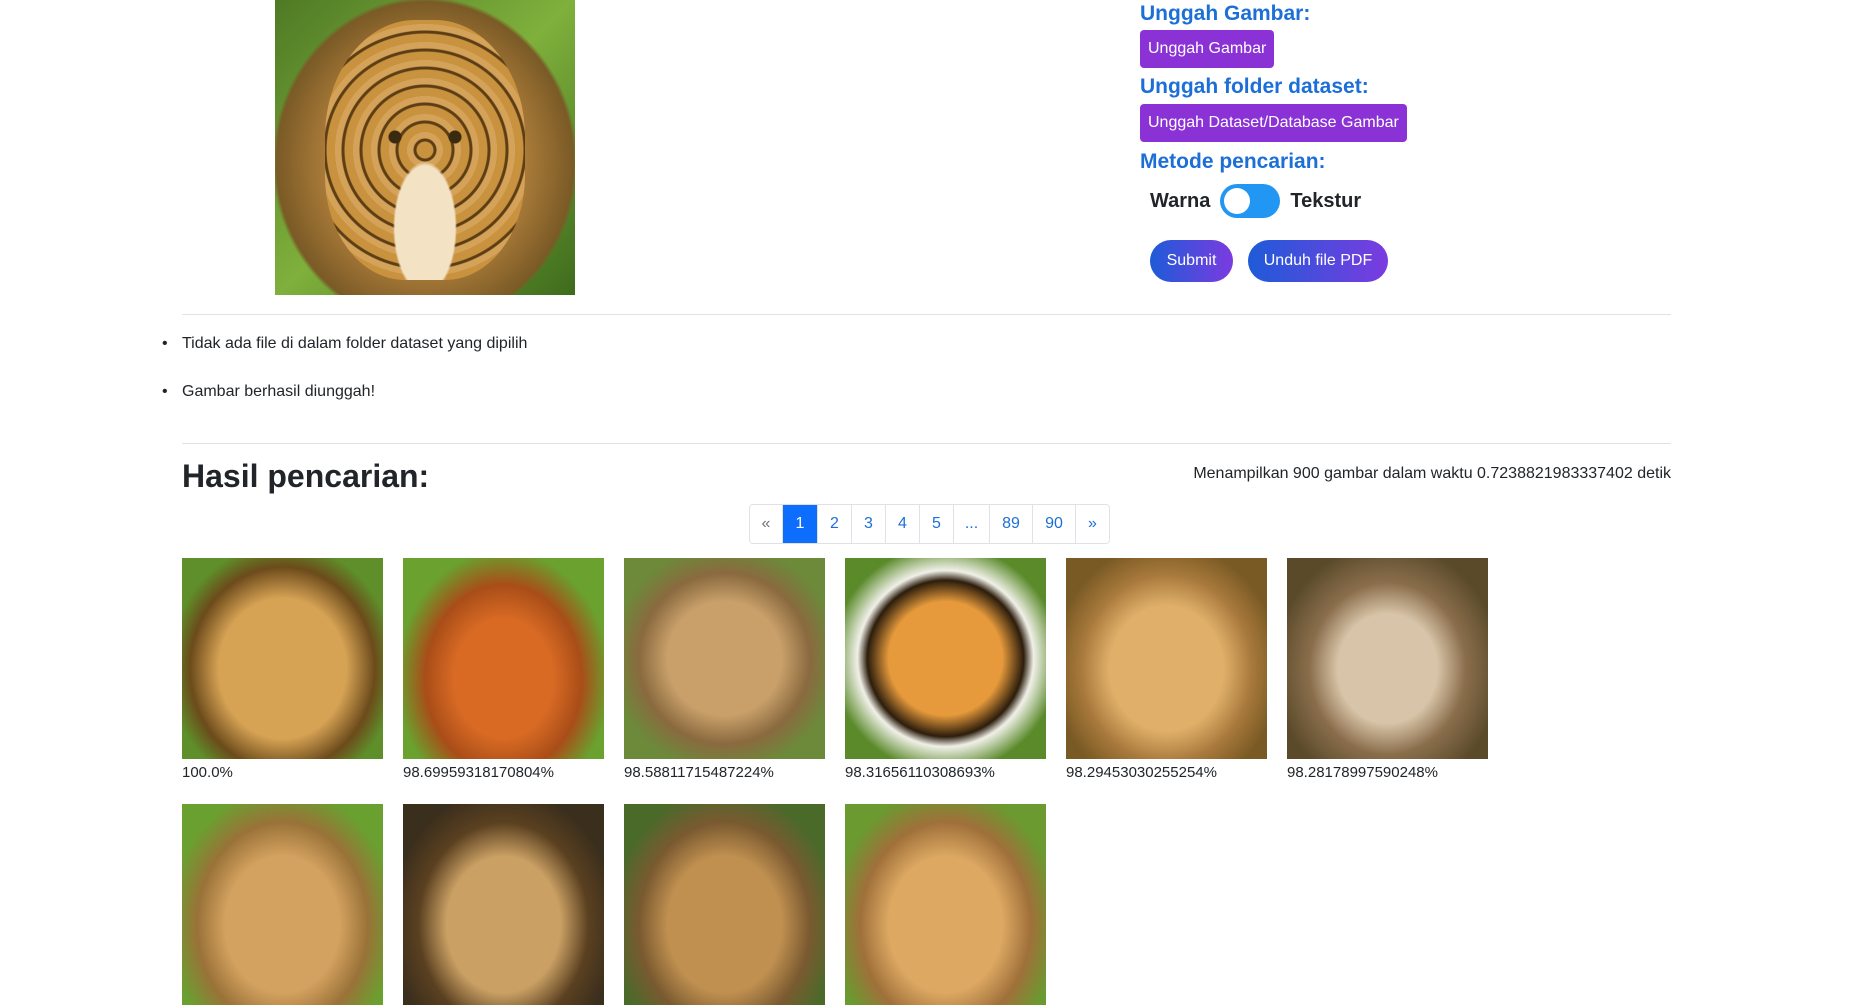  I want to click on upload-image-button: Unggah Gambar, so click(1207, 49).